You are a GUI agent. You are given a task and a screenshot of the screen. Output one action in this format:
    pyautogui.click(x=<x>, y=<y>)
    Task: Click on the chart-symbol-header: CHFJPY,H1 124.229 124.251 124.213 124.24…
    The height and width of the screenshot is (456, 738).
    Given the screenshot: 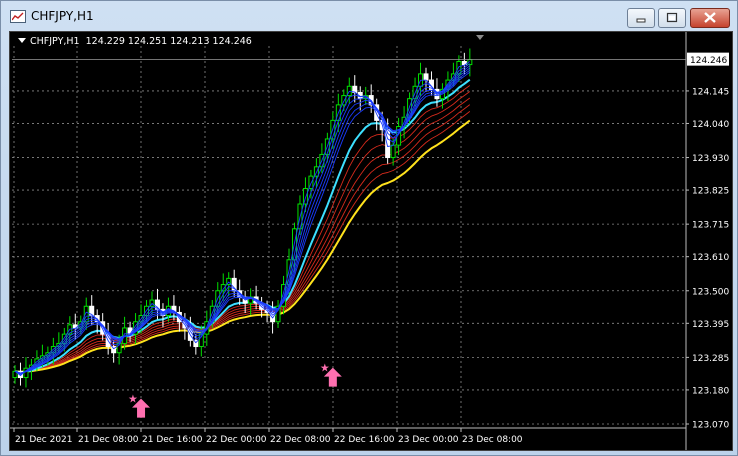 What is the action you would take?
    pyautogui.click(x=135, y=41)
    